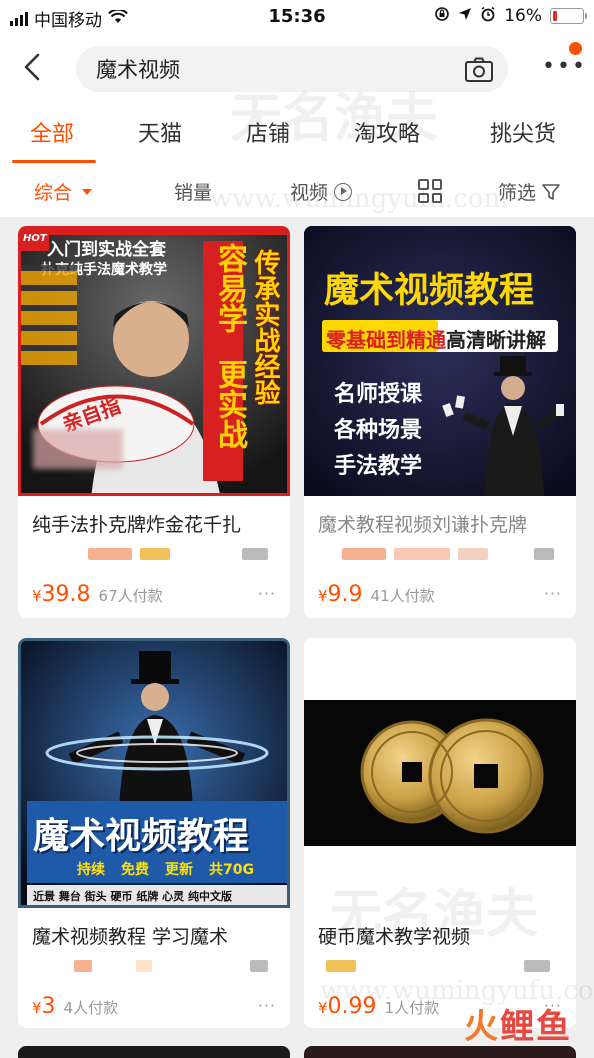  What do you see at coordinates (523, 132) in the screenshot?
I see `tab-picks: 挑尖货` at bounding box center [523, 132].